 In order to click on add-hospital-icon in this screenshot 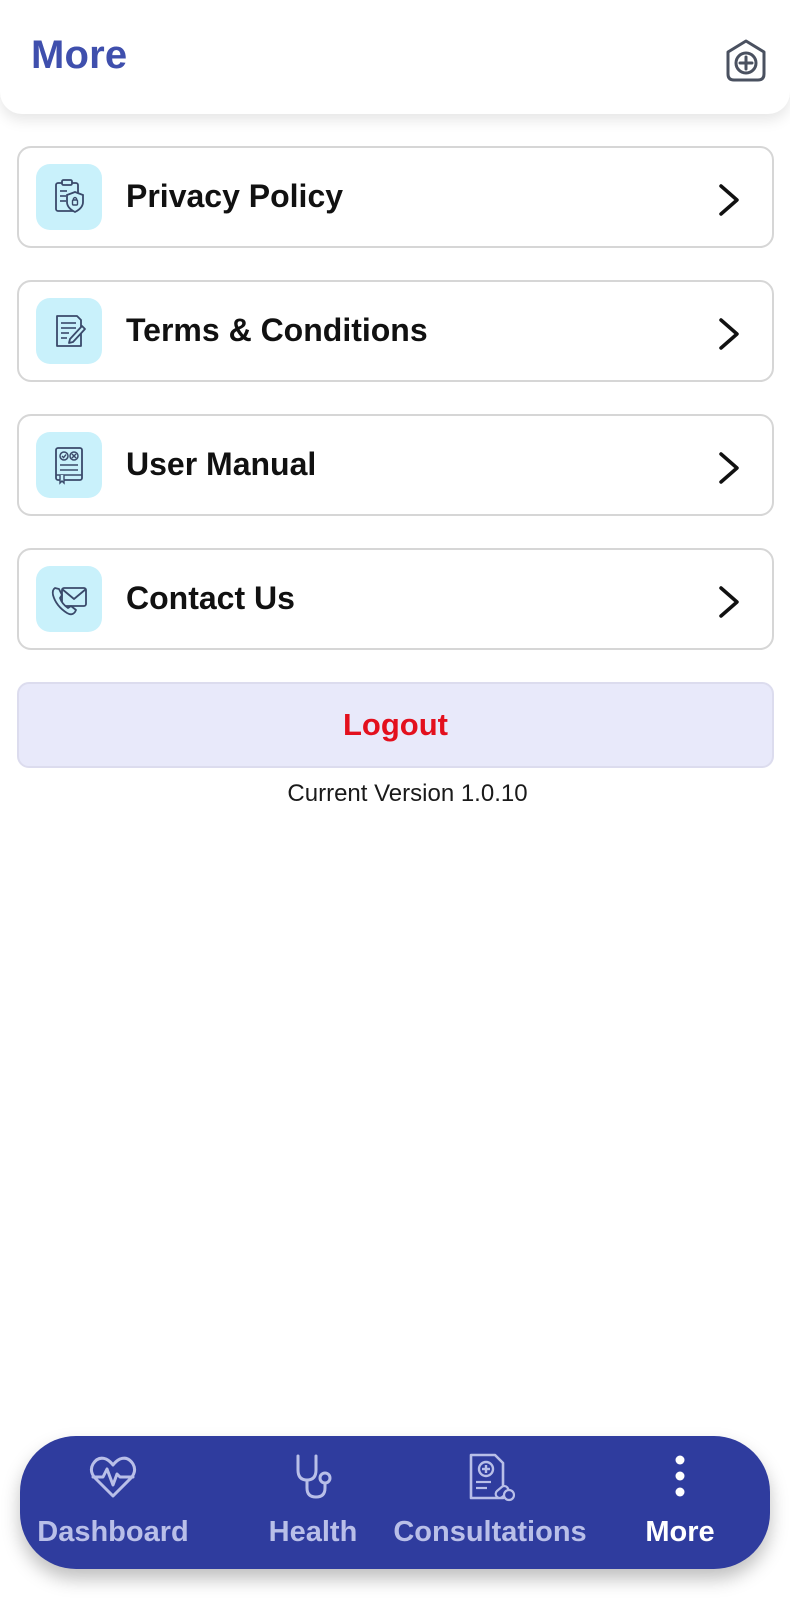, I will do `click(746, 60)`.